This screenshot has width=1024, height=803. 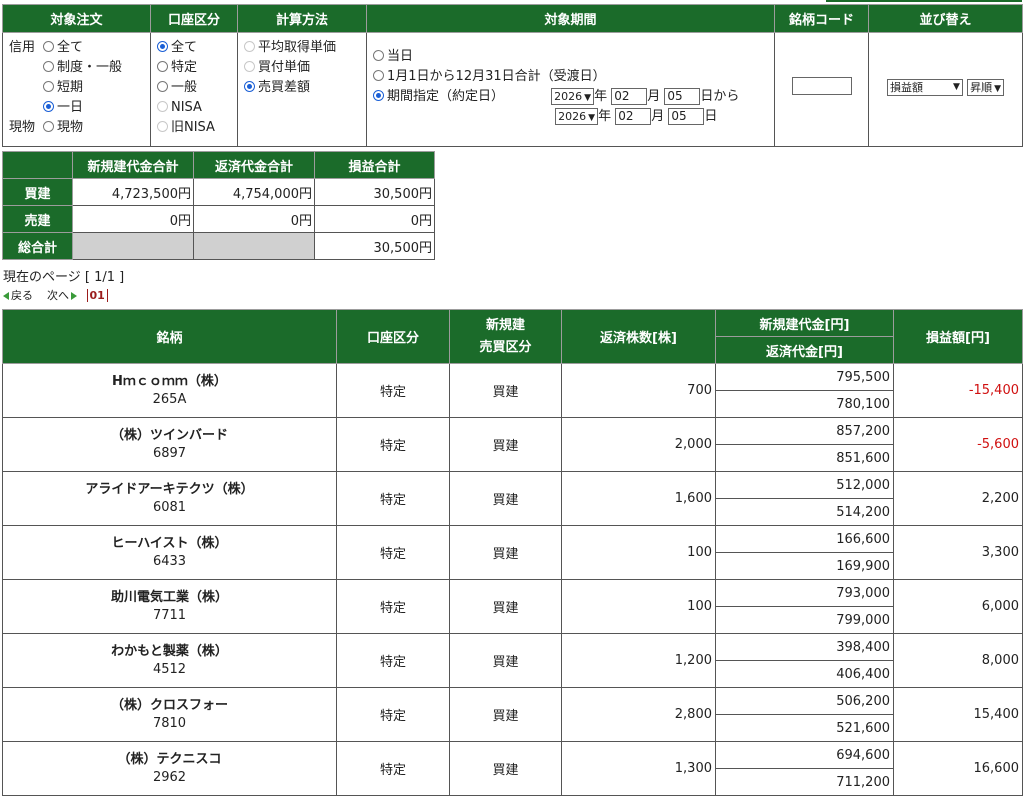 What do you see at coordinates (169, 399) in the screenshot?
I see `stock-code: 265A` at bounding box center [169, 399].